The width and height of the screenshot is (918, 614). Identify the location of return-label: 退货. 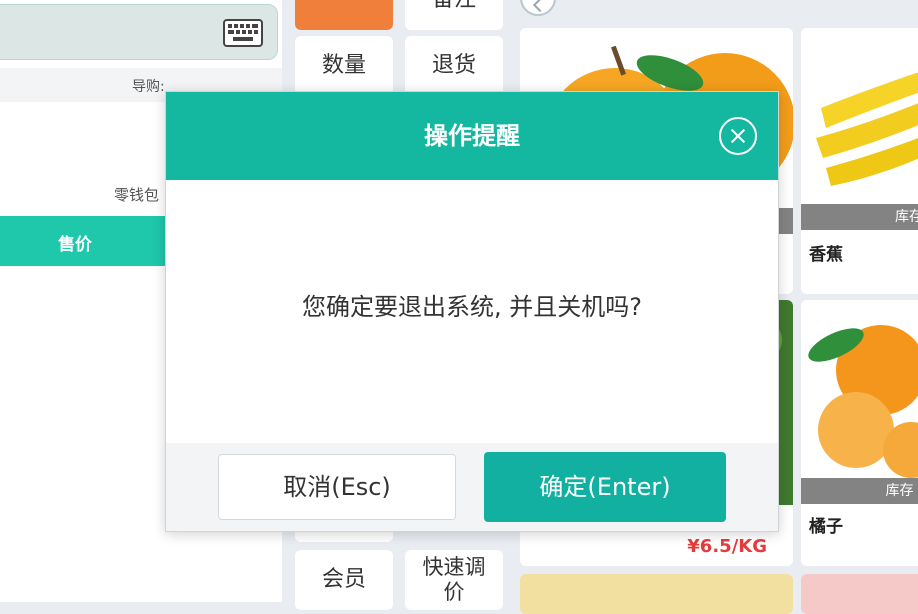
(453, 65).